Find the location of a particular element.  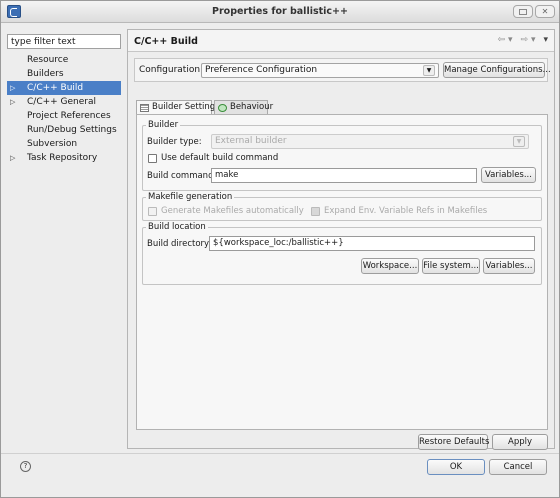

ok-button: OK is located at coordinates (456, 467).